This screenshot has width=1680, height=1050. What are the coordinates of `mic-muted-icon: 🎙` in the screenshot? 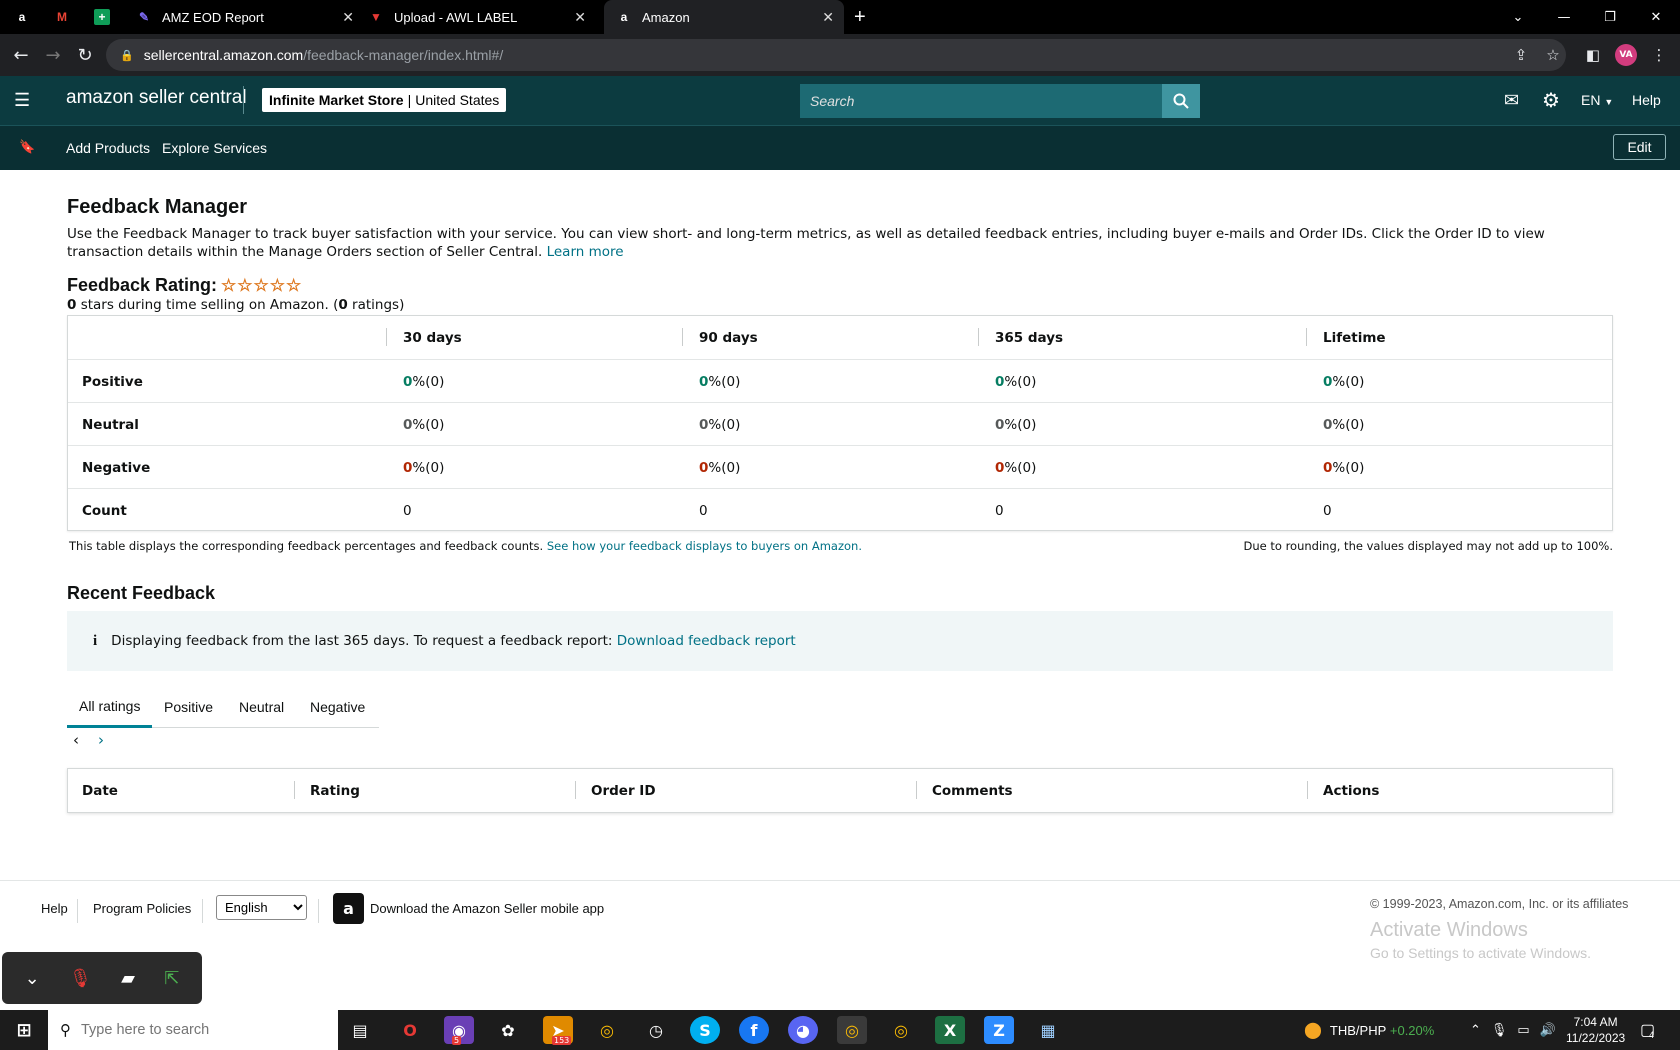 It's located at (80, 978).